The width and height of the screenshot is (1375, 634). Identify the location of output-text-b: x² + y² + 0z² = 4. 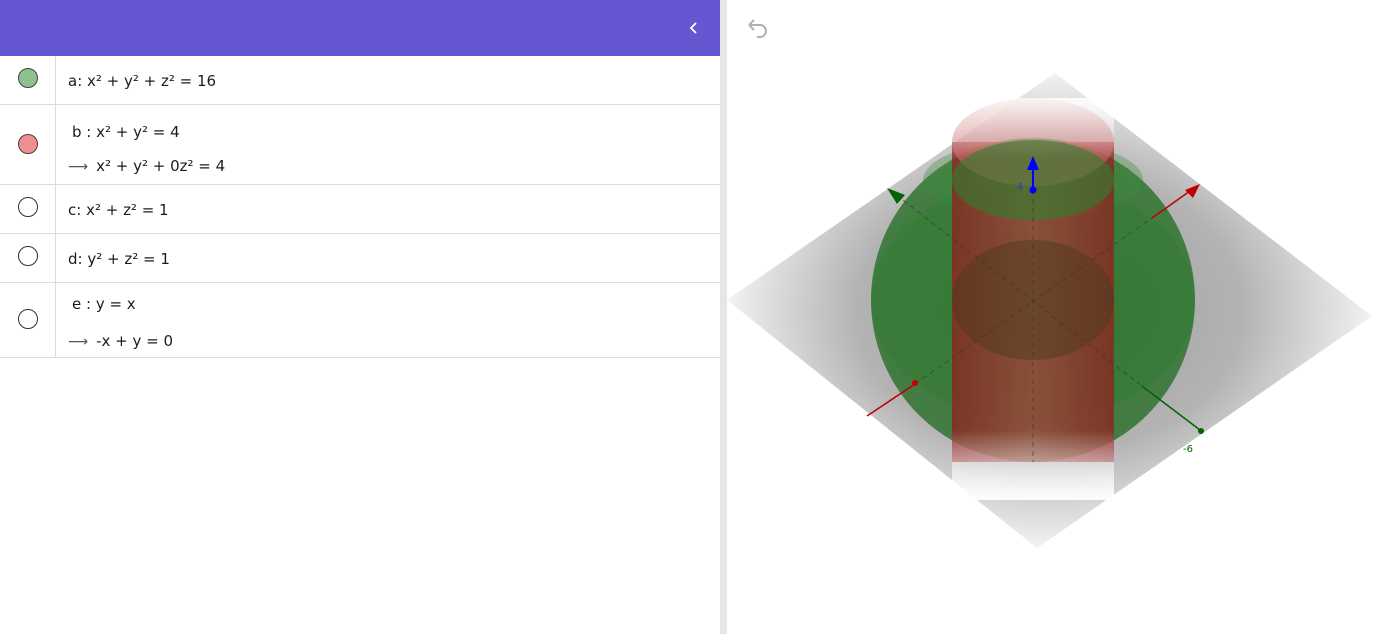
(161, 166).